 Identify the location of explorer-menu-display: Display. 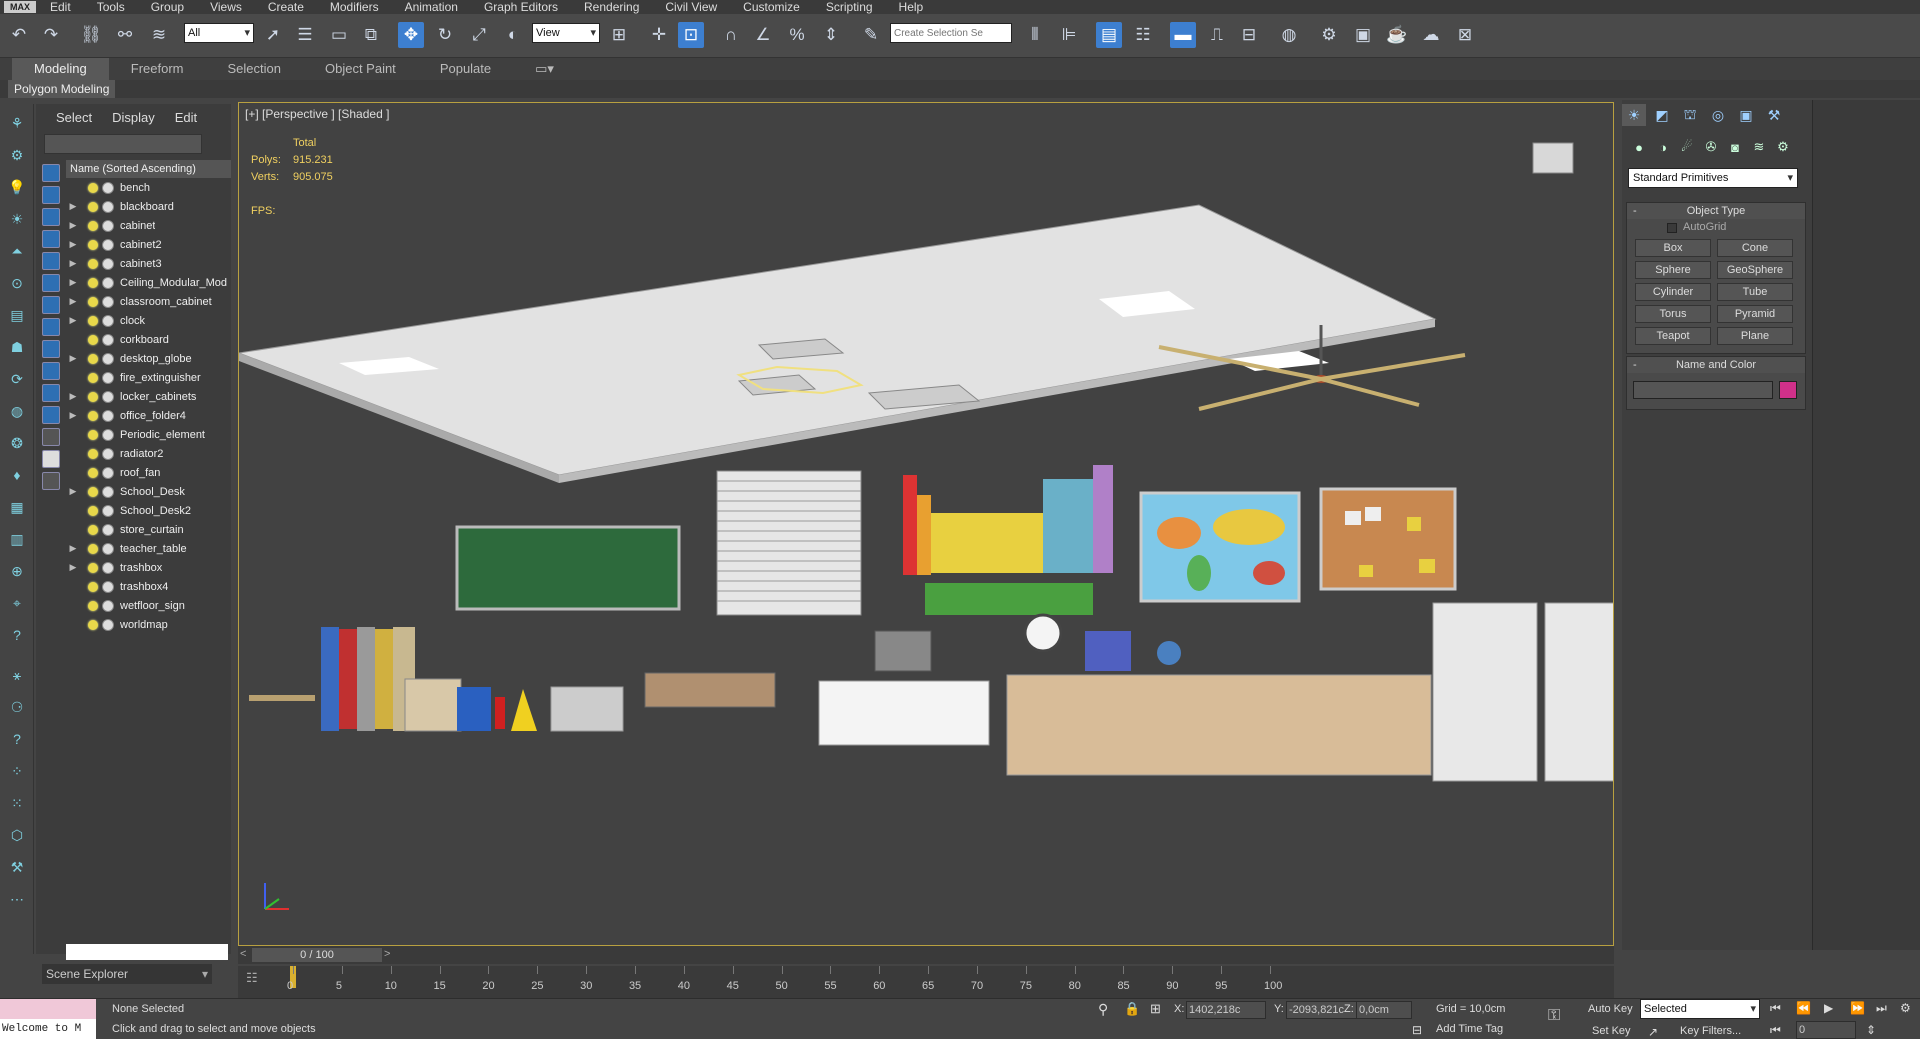
(133, 117).